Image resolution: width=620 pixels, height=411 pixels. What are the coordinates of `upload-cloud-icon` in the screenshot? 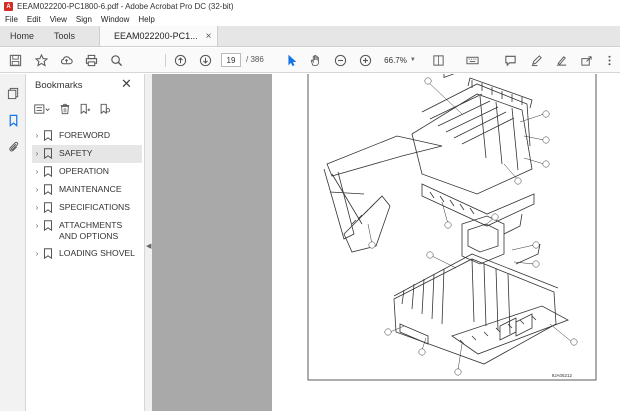 It's located at (66, 60).